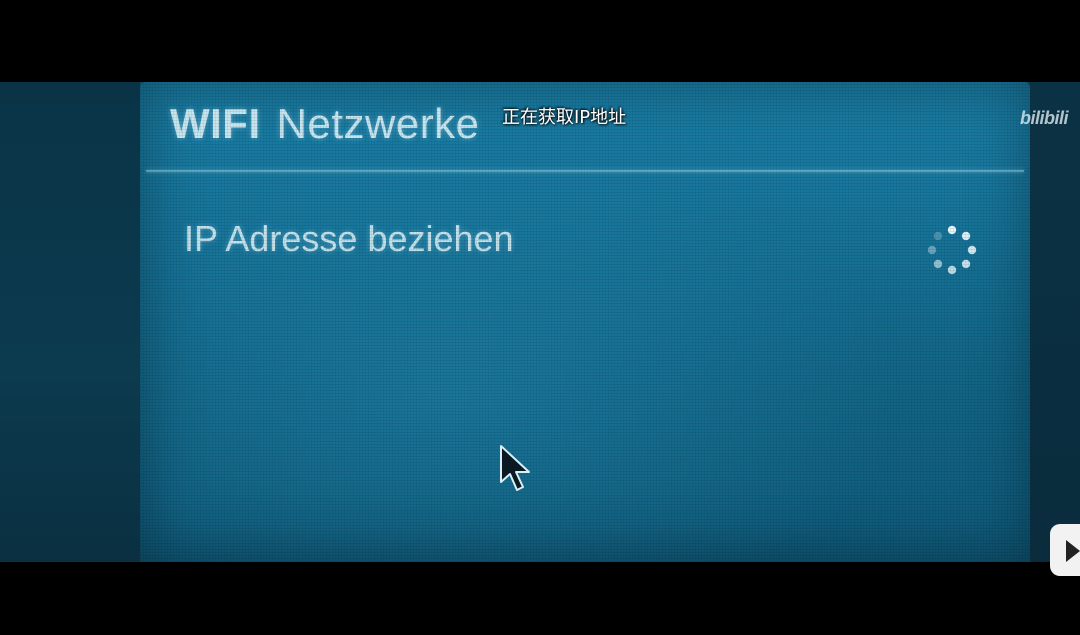 This screenshot has width=1080, height=635. I want to click on panel-title-rest: Netzwerke, so click(378, 123).